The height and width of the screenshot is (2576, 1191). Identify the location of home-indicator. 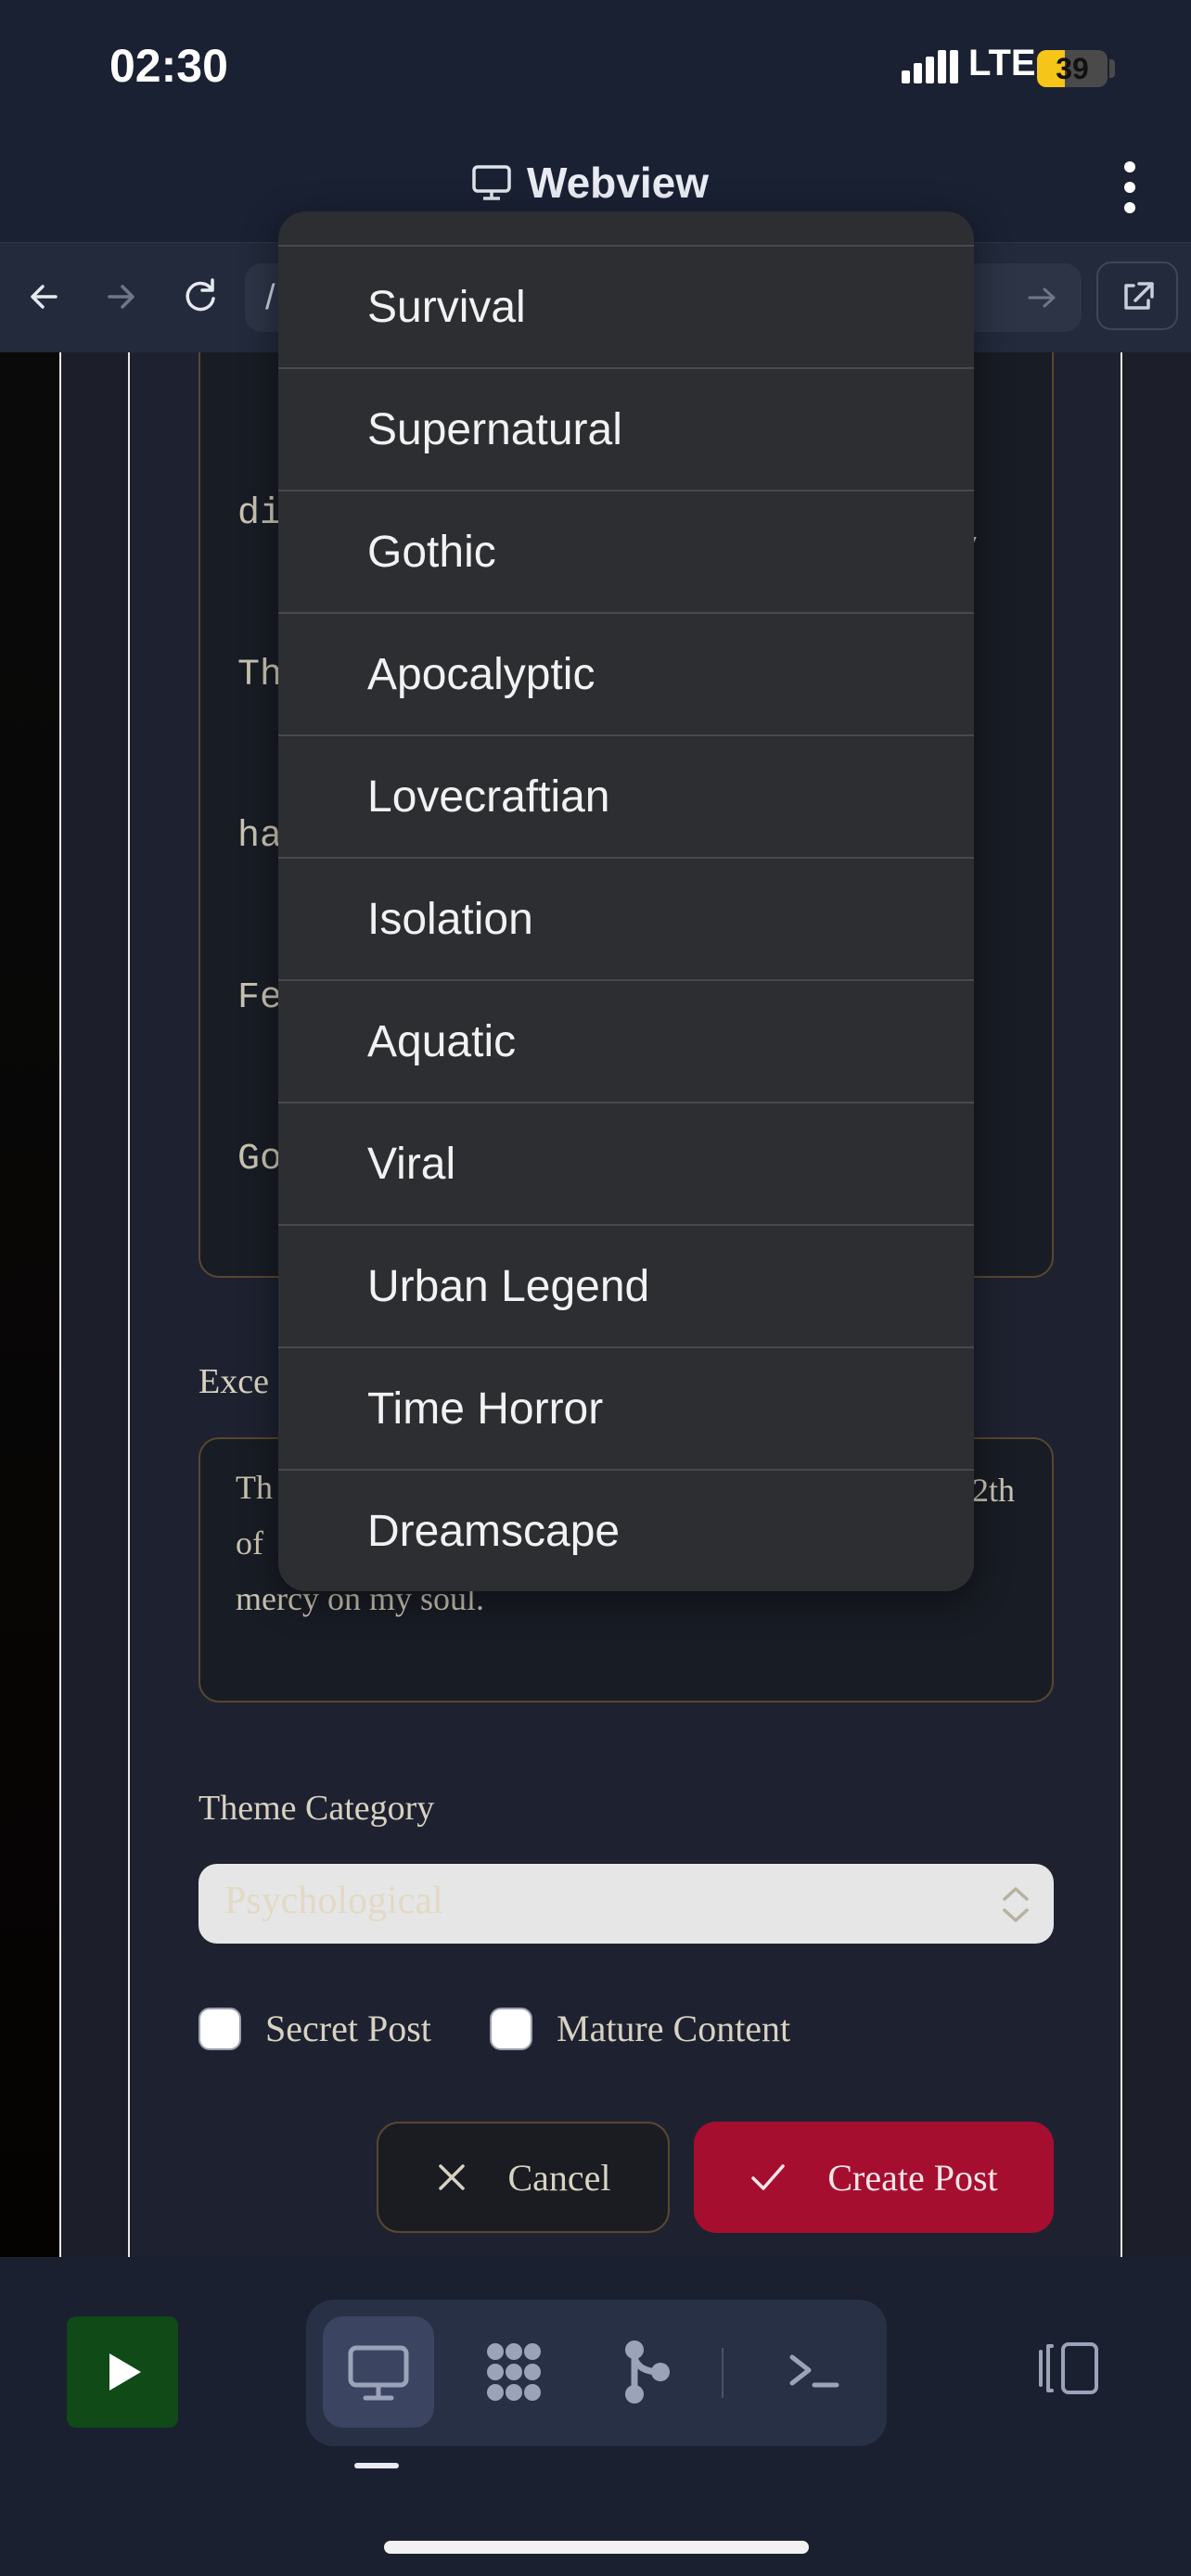
(597, 2547).